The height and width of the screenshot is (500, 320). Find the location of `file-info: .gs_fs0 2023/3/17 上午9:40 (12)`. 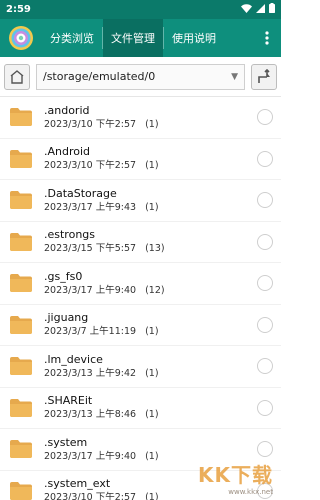

file-info: .gs_fs0 2023/3/17 上午9:40 (12) is located at coordinates (150, 283).